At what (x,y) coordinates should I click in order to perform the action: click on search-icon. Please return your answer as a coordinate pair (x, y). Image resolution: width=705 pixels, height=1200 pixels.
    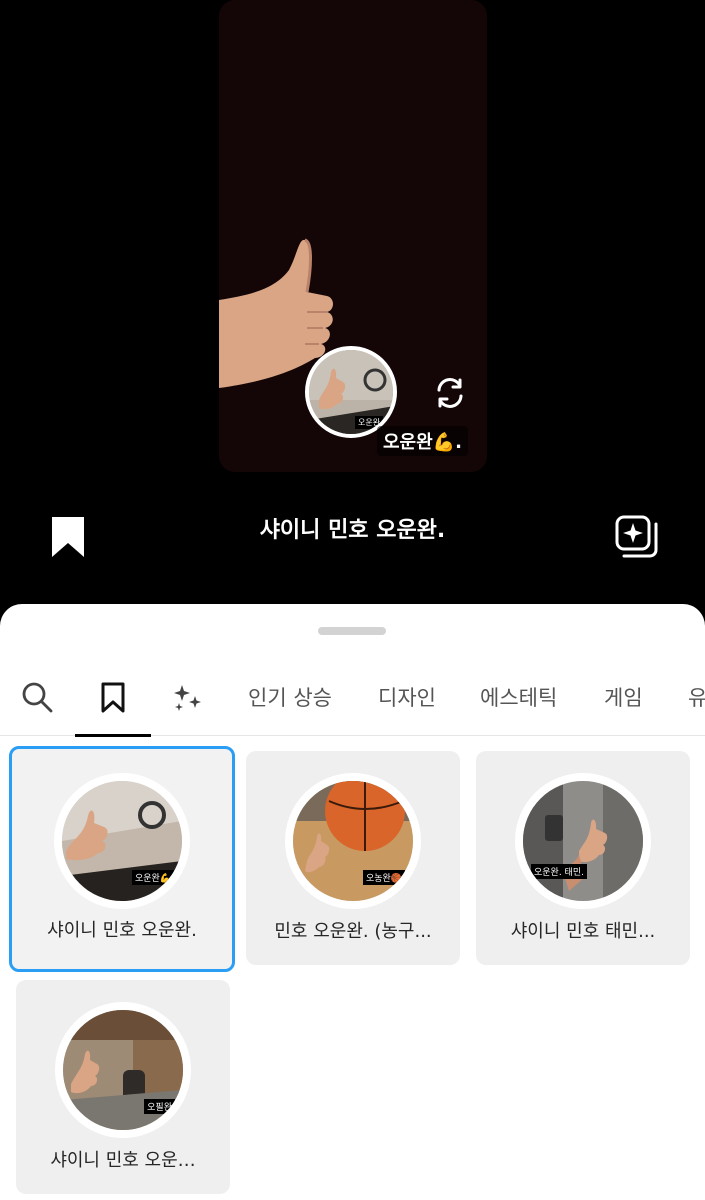
    Looking at the image, I should click on (37, 697).